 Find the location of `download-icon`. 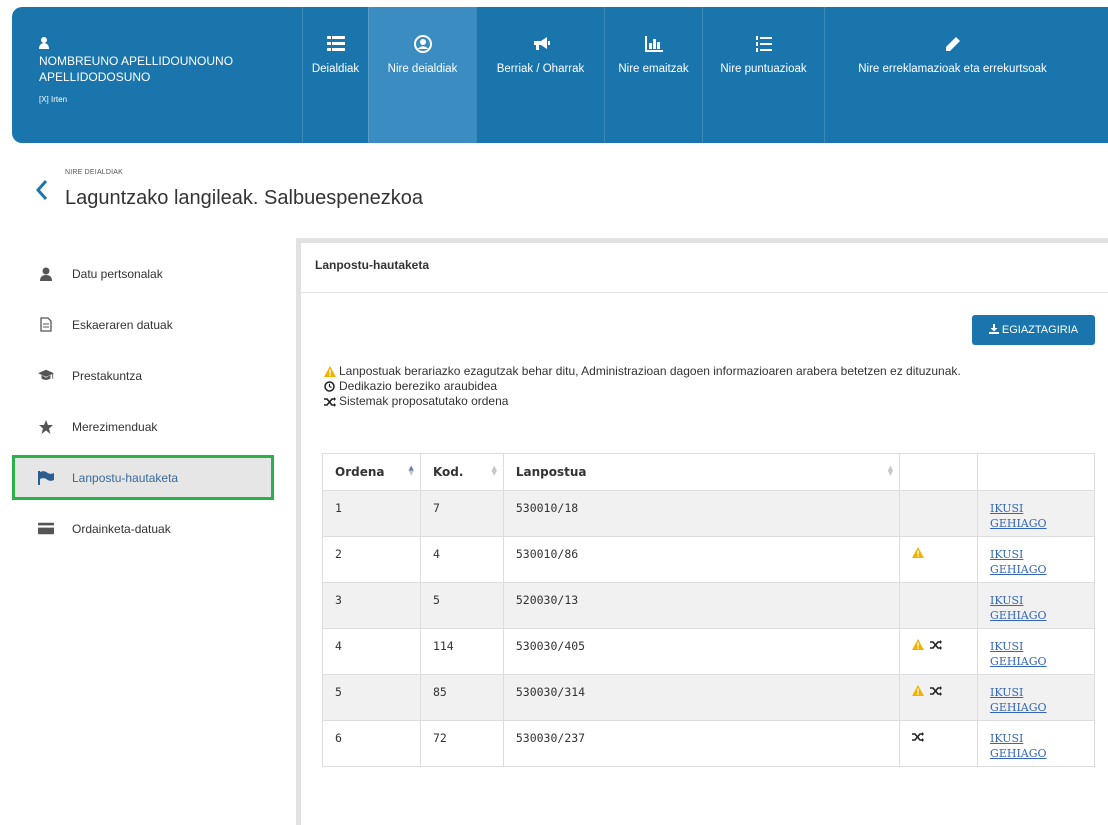

download-icon is located at coordinates (993, 330).